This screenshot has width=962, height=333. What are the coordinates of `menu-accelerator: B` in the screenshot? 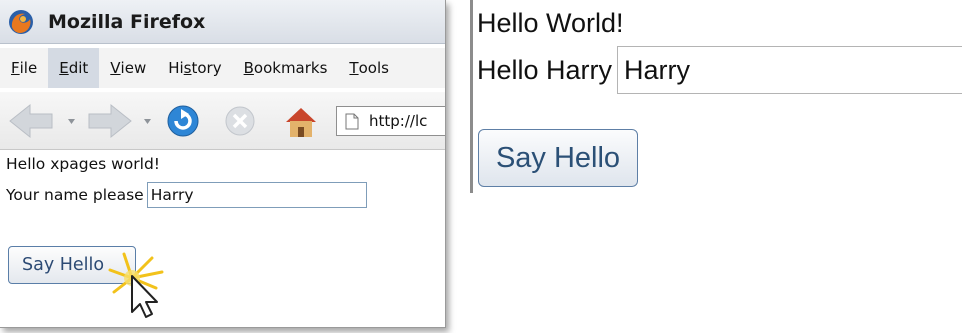 It's located at (248, 68).